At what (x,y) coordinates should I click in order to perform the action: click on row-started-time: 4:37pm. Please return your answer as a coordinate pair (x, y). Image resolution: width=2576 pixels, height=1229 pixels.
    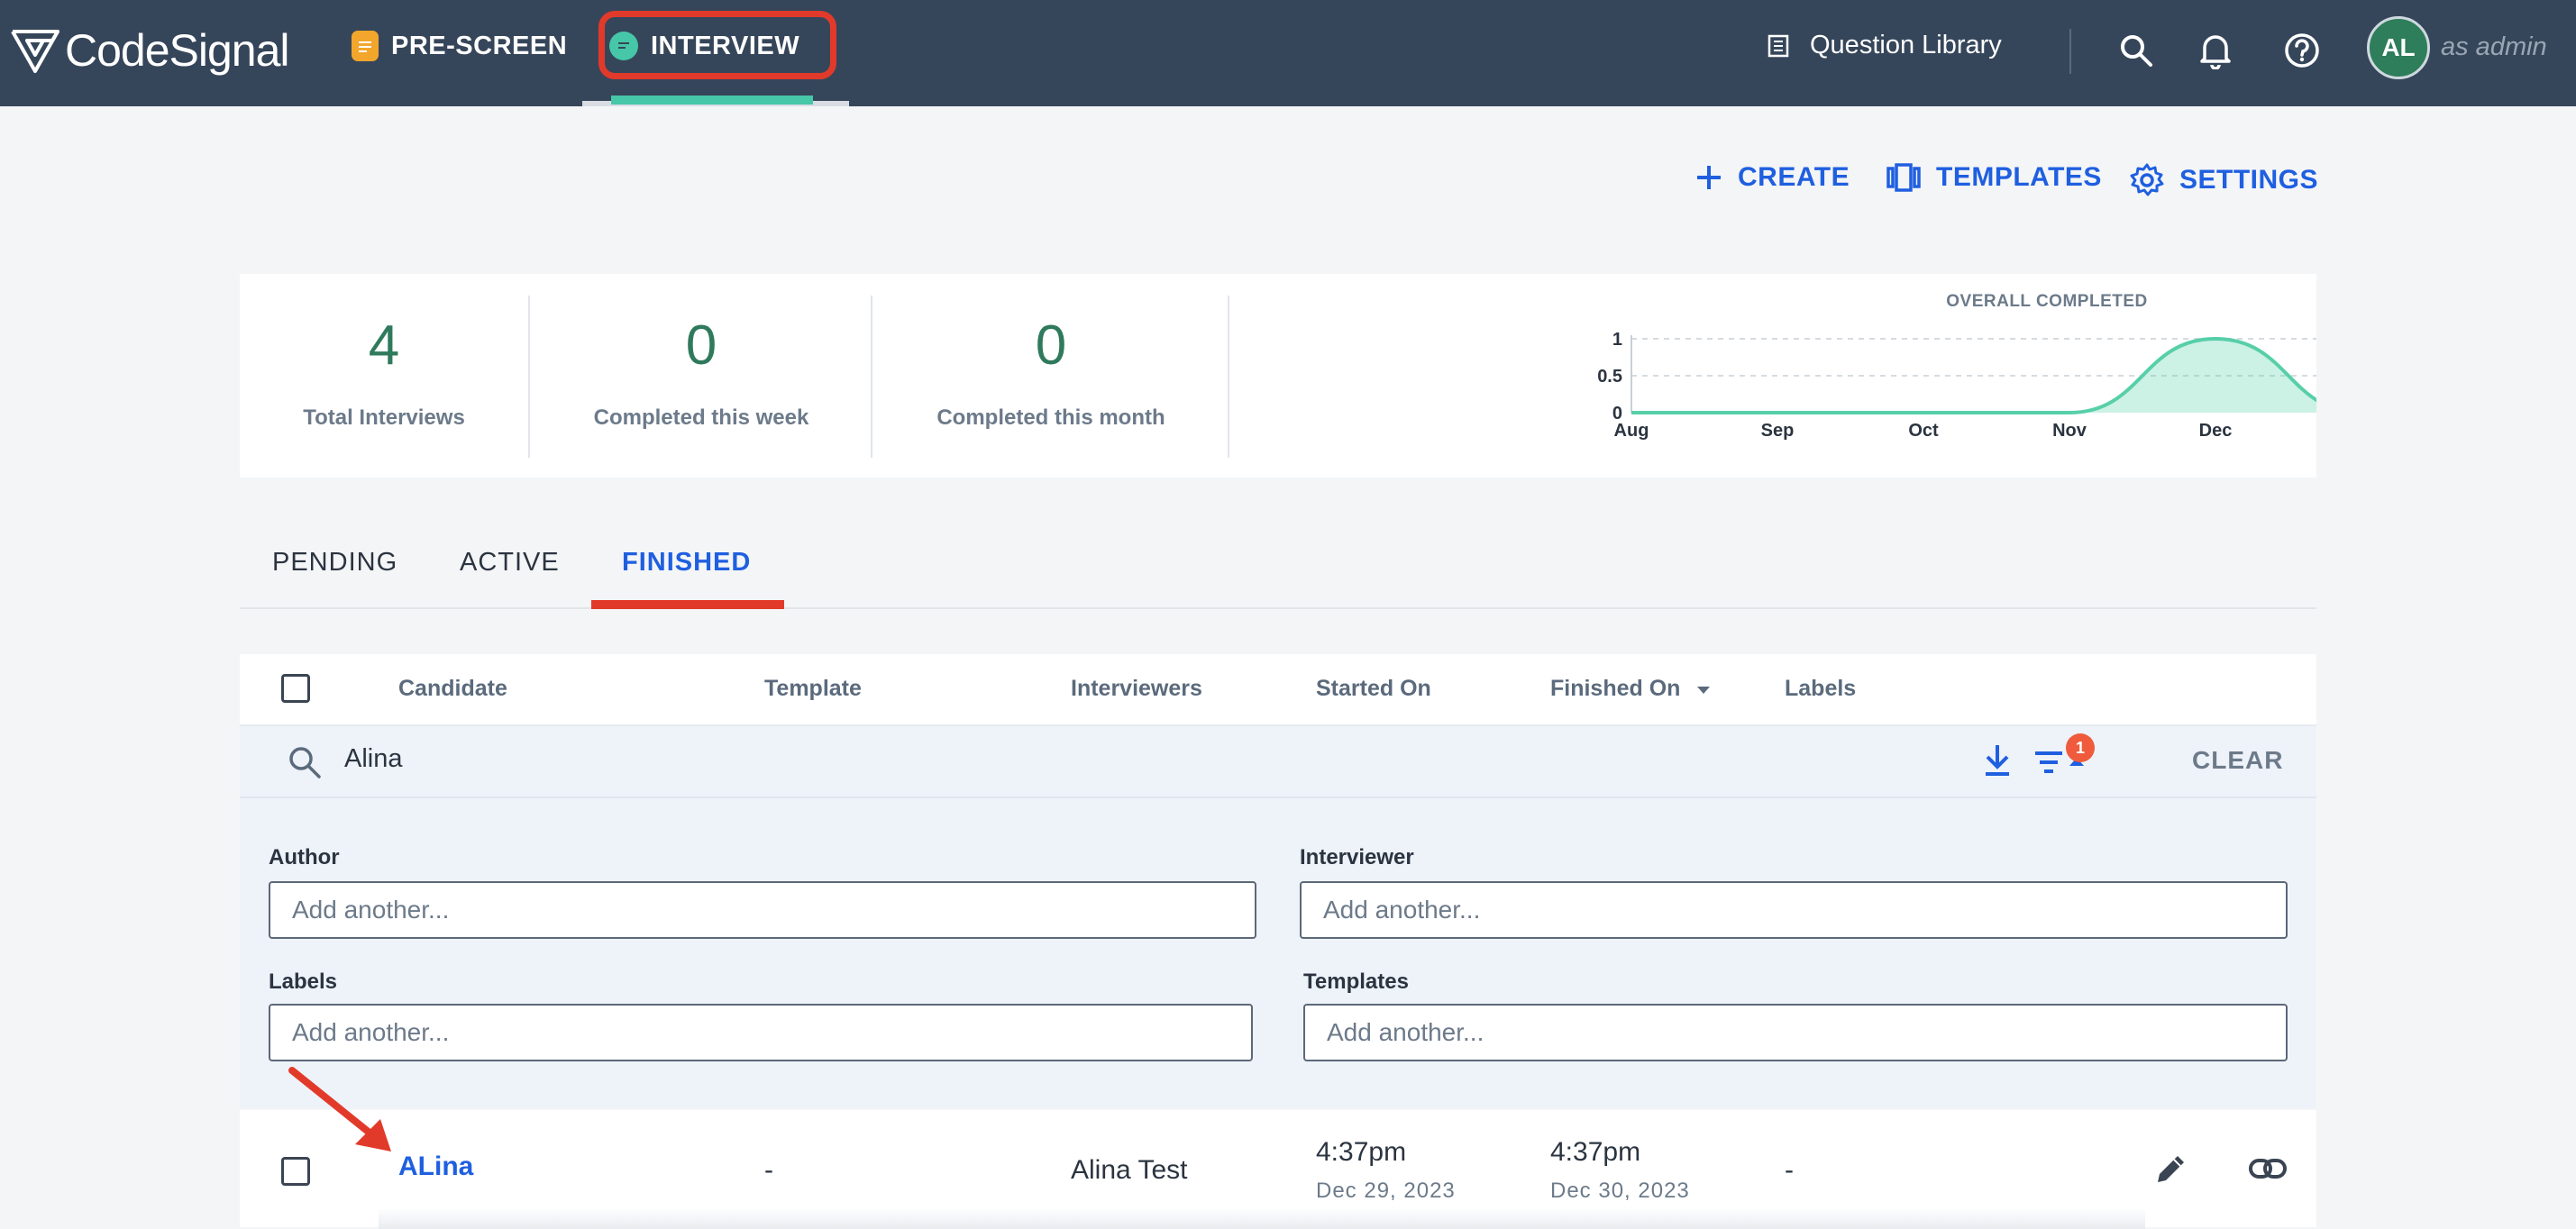
    Looking at the image, I should click on (1361, 1152).